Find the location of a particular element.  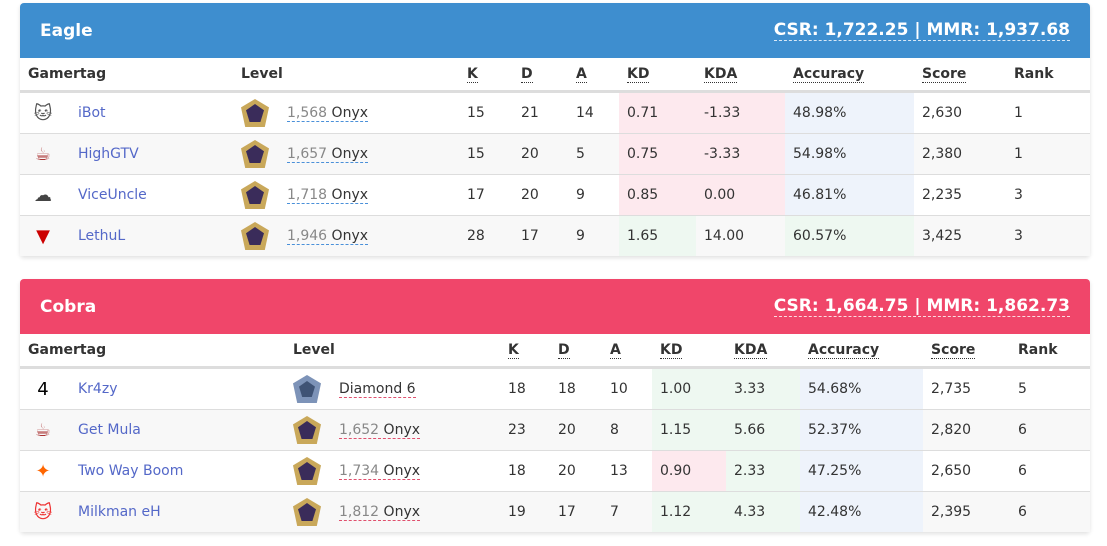

accuracy: 60.57% is located at coordinates (849, 235).